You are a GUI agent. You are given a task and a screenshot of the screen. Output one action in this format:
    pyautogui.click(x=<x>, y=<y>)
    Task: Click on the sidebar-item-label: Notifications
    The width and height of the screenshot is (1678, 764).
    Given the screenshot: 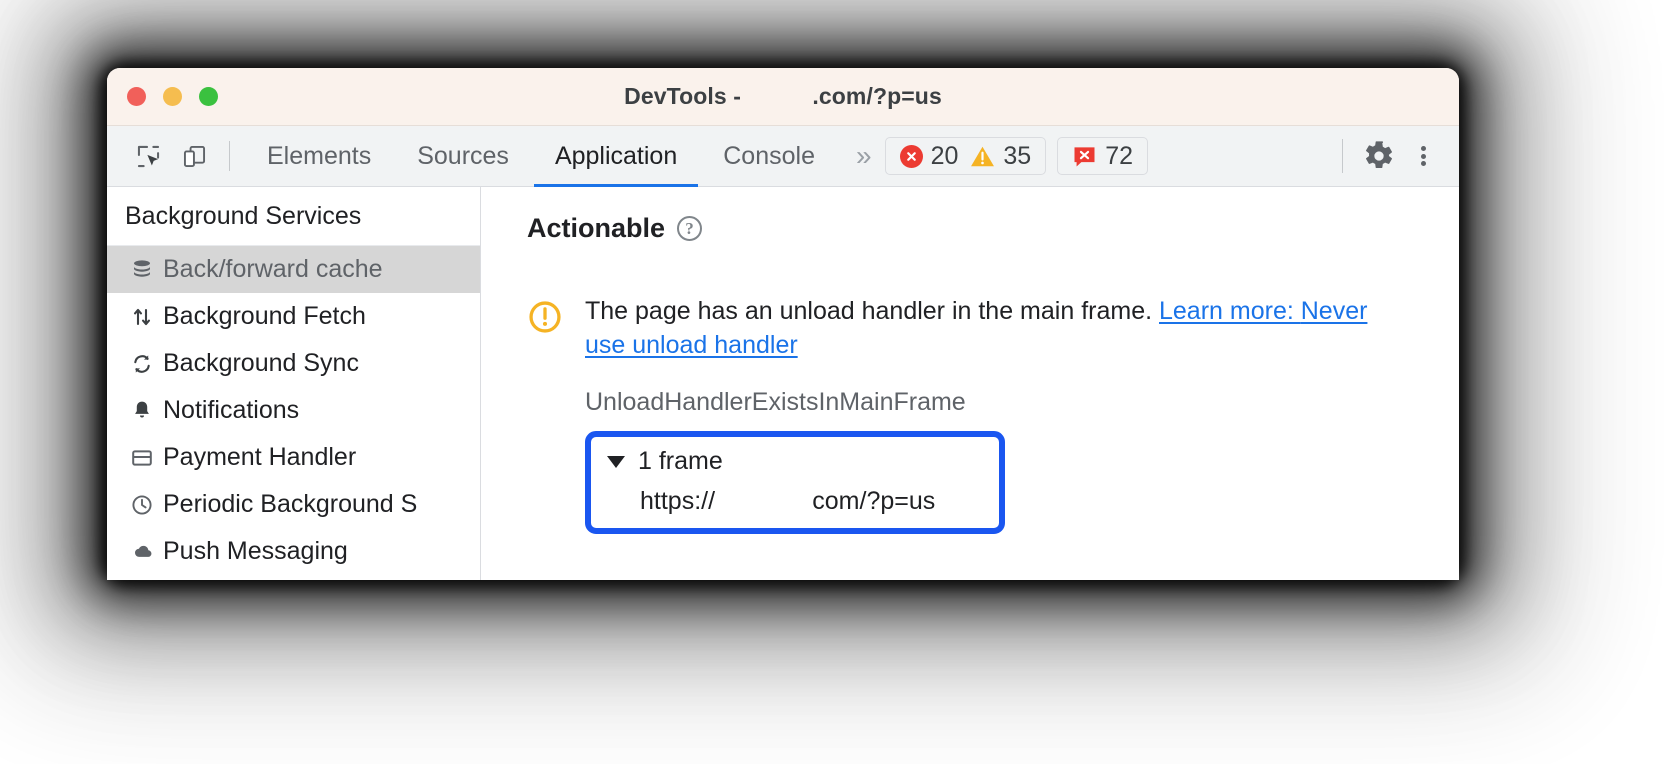 What is the action you would take?
    pyautogui.click(x=231, y=410)
    